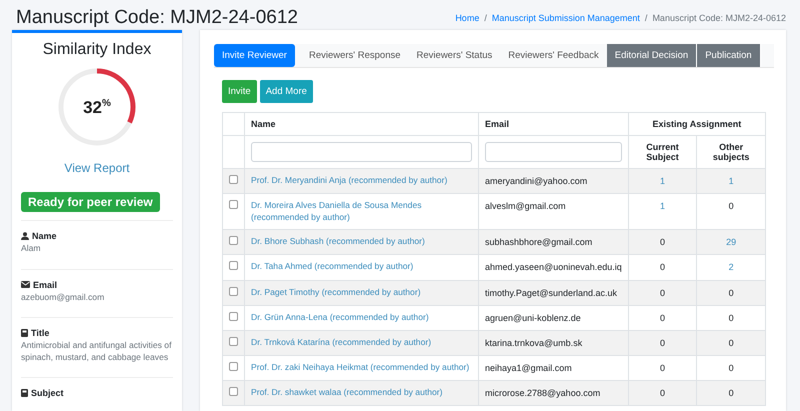 Image resolution: width=800 pixels, height=411 pixels. What do you see at coordinates (731, 242) in the screenshot?
I see `other-subjects-count: 29` at bounding box center [731, 242].